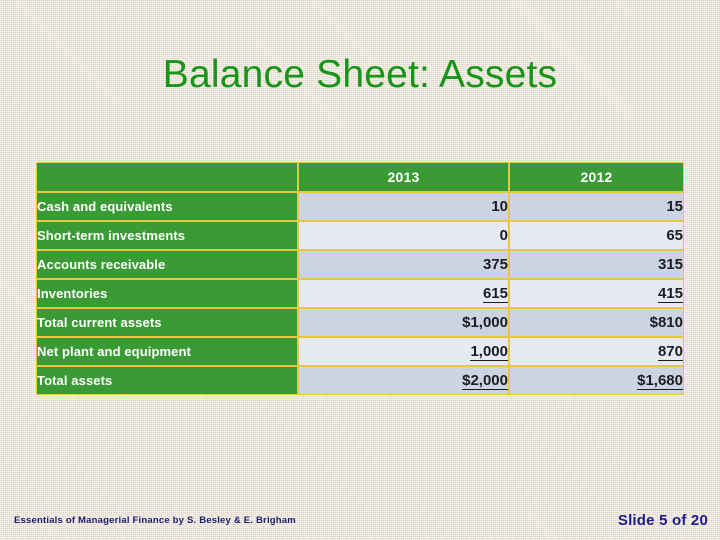  Describe the element at coordinates (167, 322) in the screenshot. I see `row-label: Total current assets` at that location.